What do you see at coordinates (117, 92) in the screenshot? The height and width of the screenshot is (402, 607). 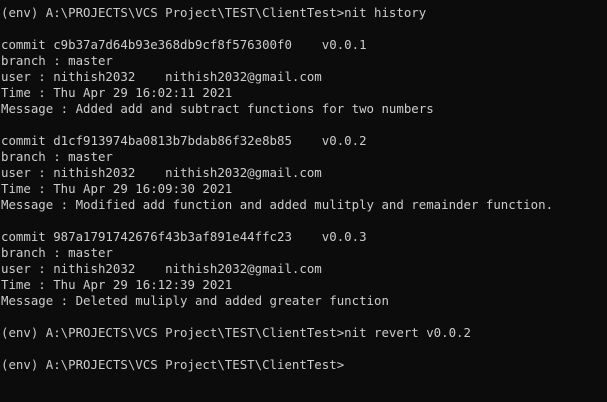 I see `time-line-1: Time : Thu Apr 29 16:02:11 2021` at bounding box center [117, 92].